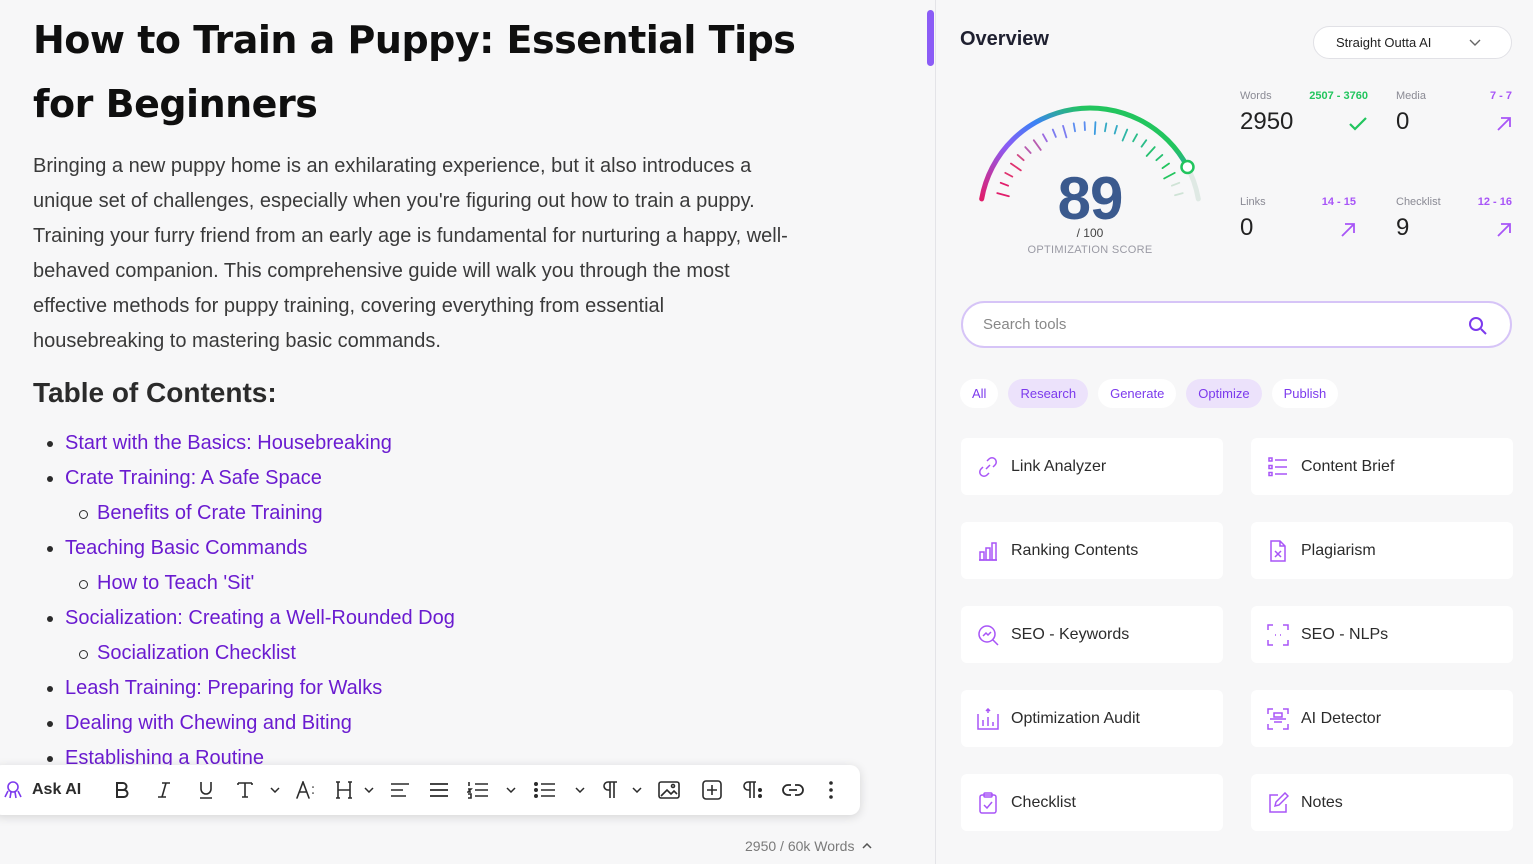  What do you see at coordinates (1075, 550) in the screenshot?
I see `tool-label: Ranking Contents` at bounding box center [1075, 550].